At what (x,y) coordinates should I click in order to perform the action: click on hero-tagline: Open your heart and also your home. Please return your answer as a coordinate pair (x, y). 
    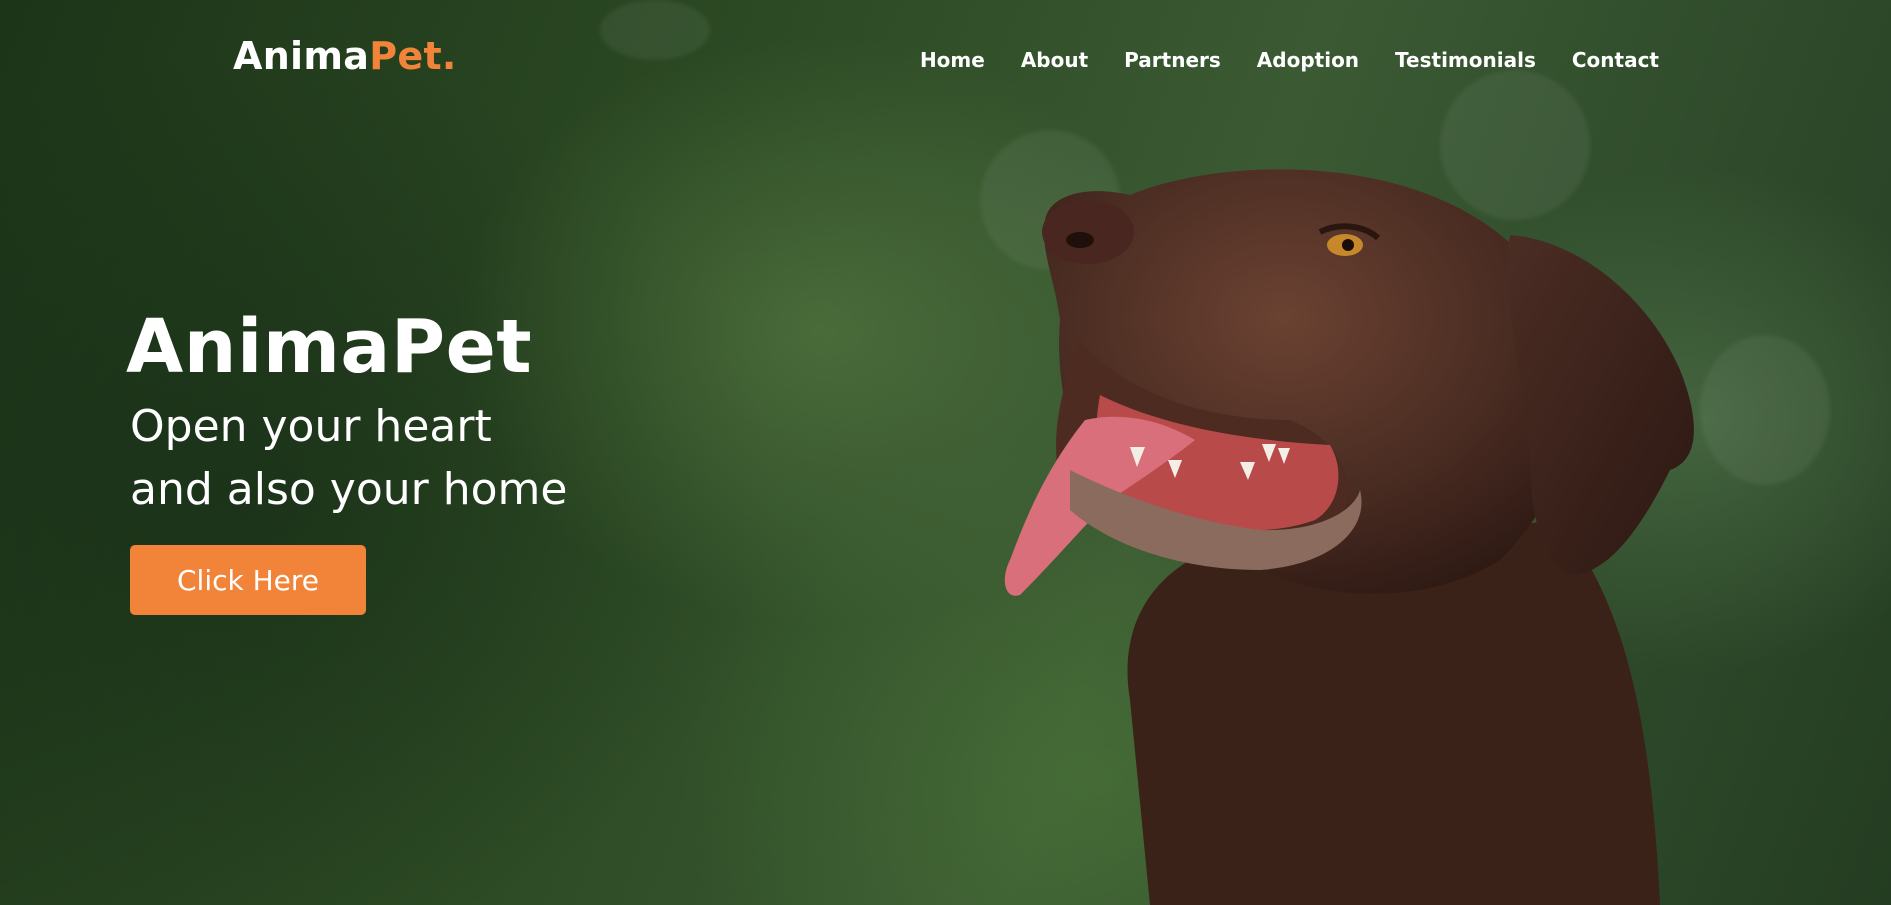
    Looking at the image, I should click on (349, 458).